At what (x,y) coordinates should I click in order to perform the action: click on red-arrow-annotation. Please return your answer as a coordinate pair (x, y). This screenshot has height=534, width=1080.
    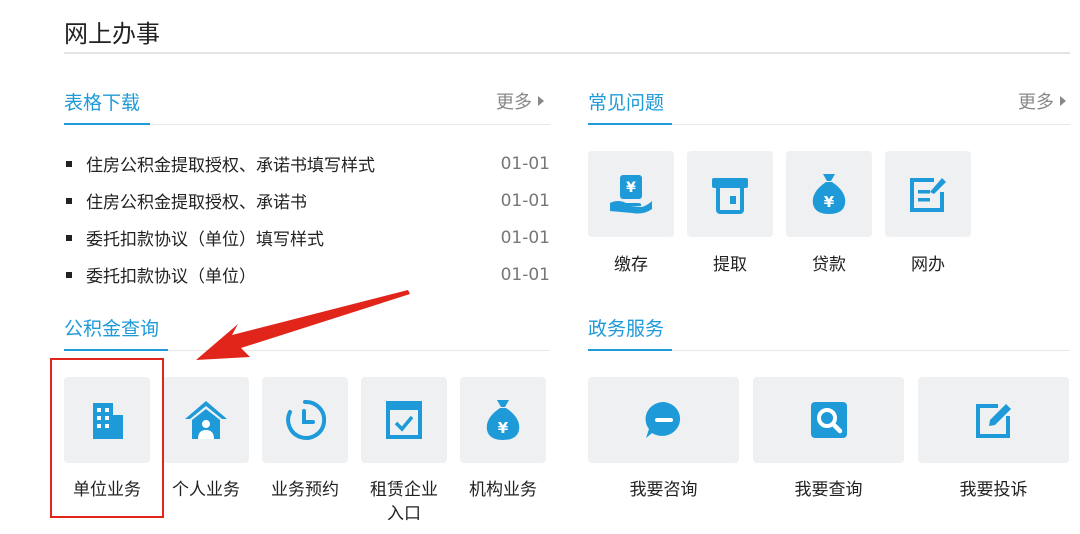
    Looking at the image, I should click on (303, 325).